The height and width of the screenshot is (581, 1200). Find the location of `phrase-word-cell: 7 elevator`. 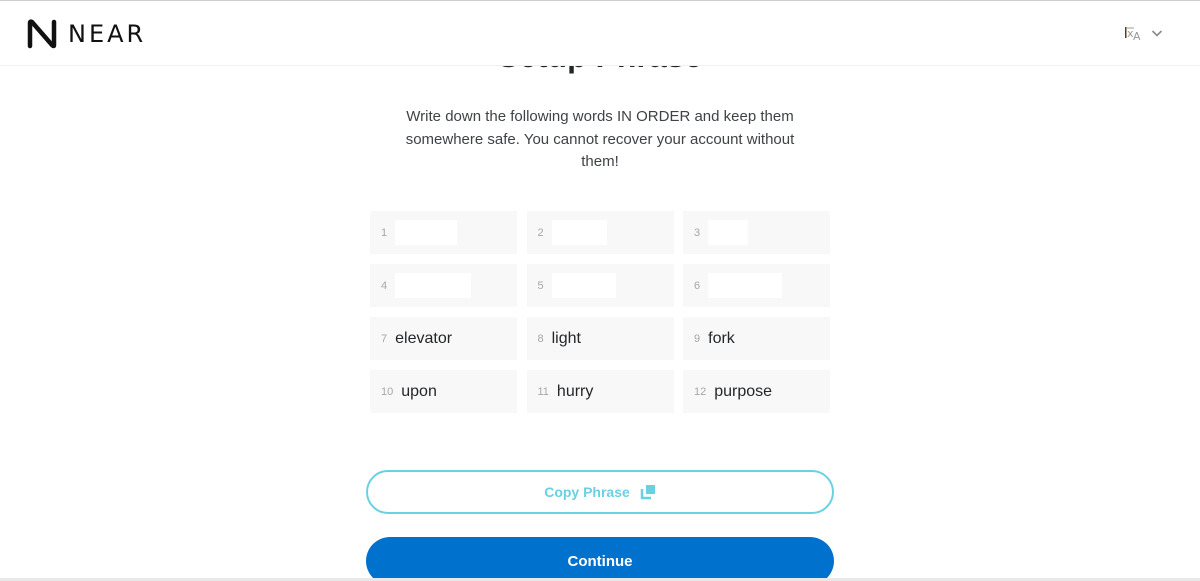

phrase-word-cell: 7 elevator is located at coordinates (443, 338).